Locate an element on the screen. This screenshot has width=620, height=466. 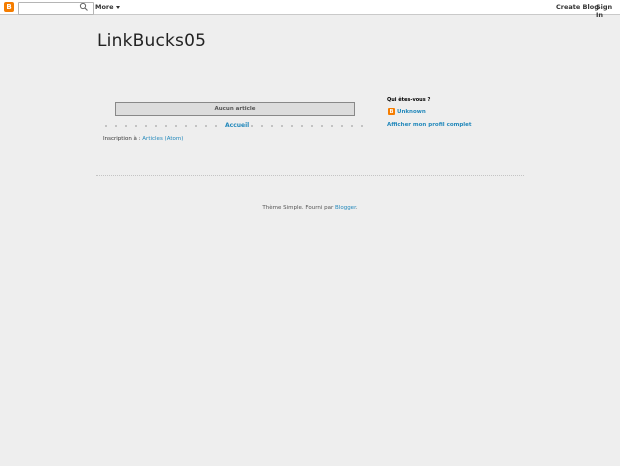
full-profile-link: Afficher mon profil complet is located at coordinates (429, 125).